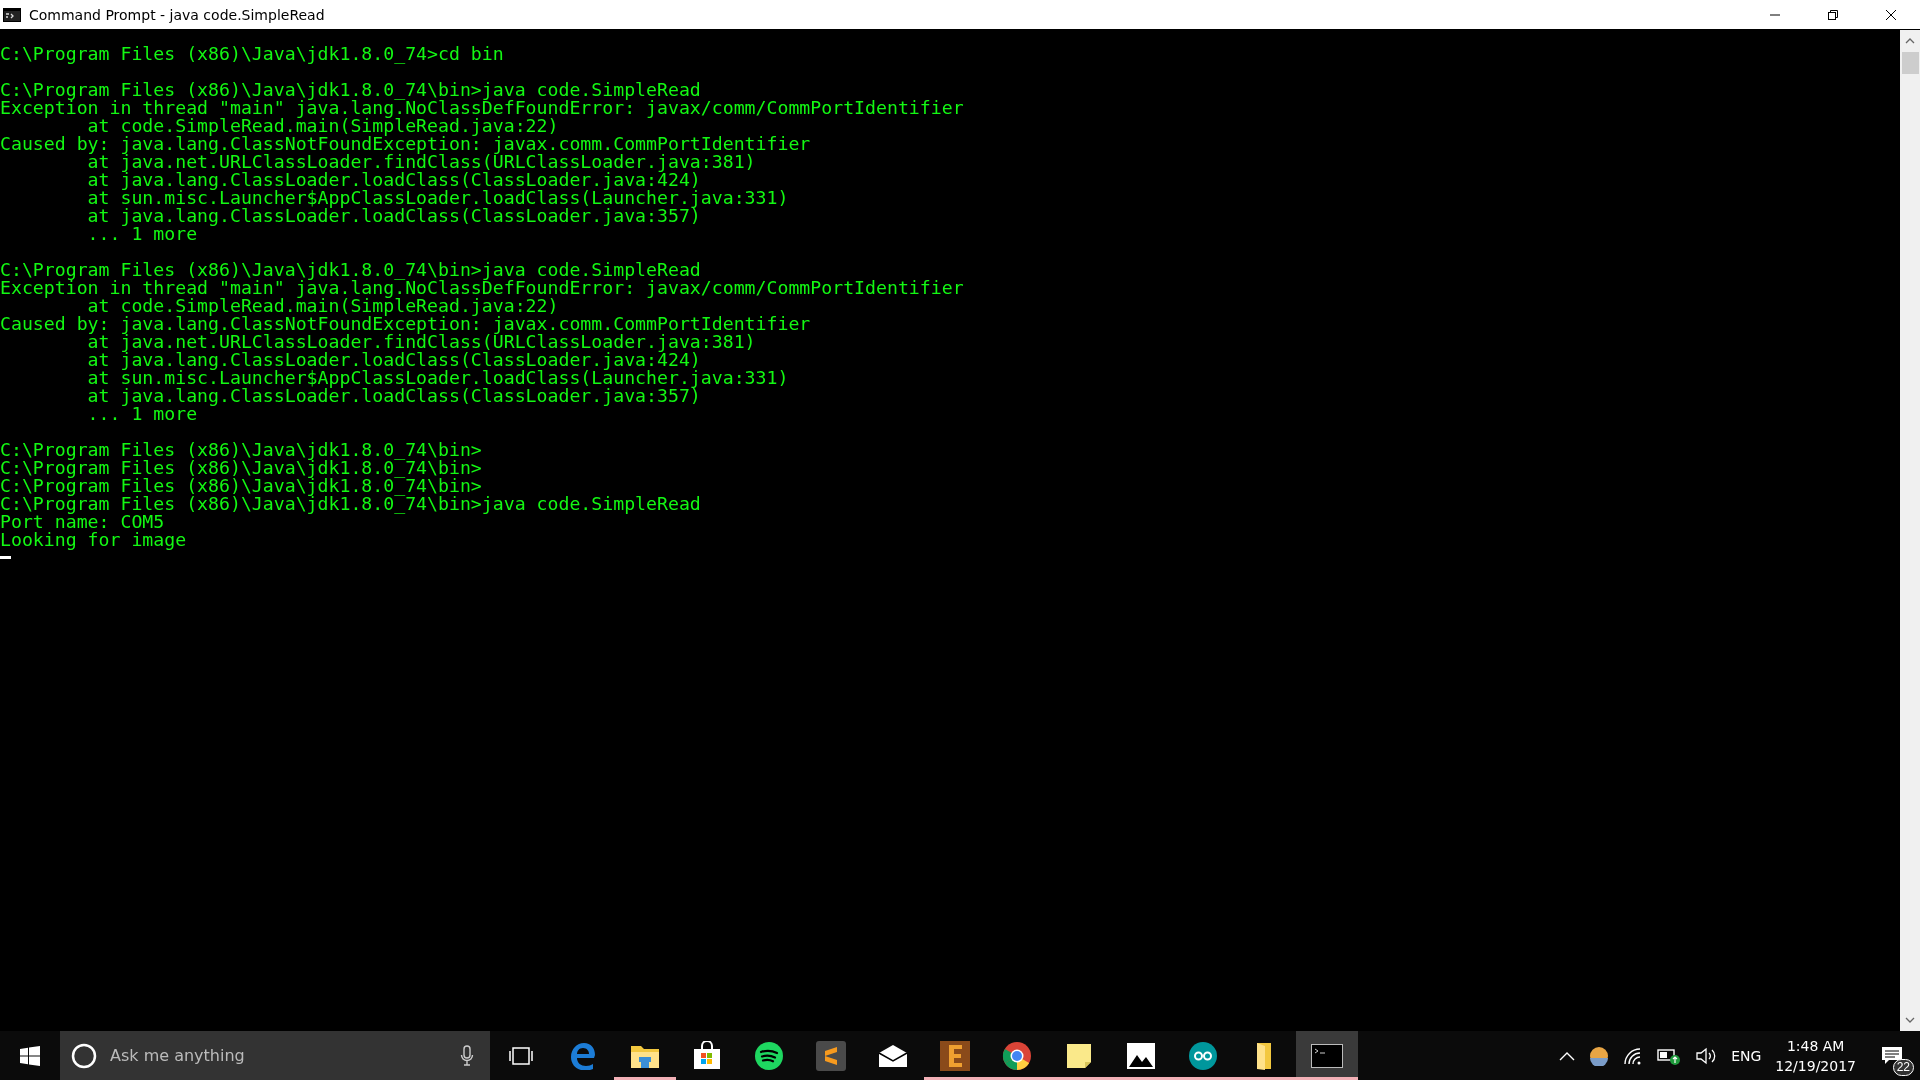 The height and width of the screenshot is (1080, 1920). Describe the element at coordinates (1815, 1065) in the screenshot. I see `clock-date: 12/19/2017` at that location.